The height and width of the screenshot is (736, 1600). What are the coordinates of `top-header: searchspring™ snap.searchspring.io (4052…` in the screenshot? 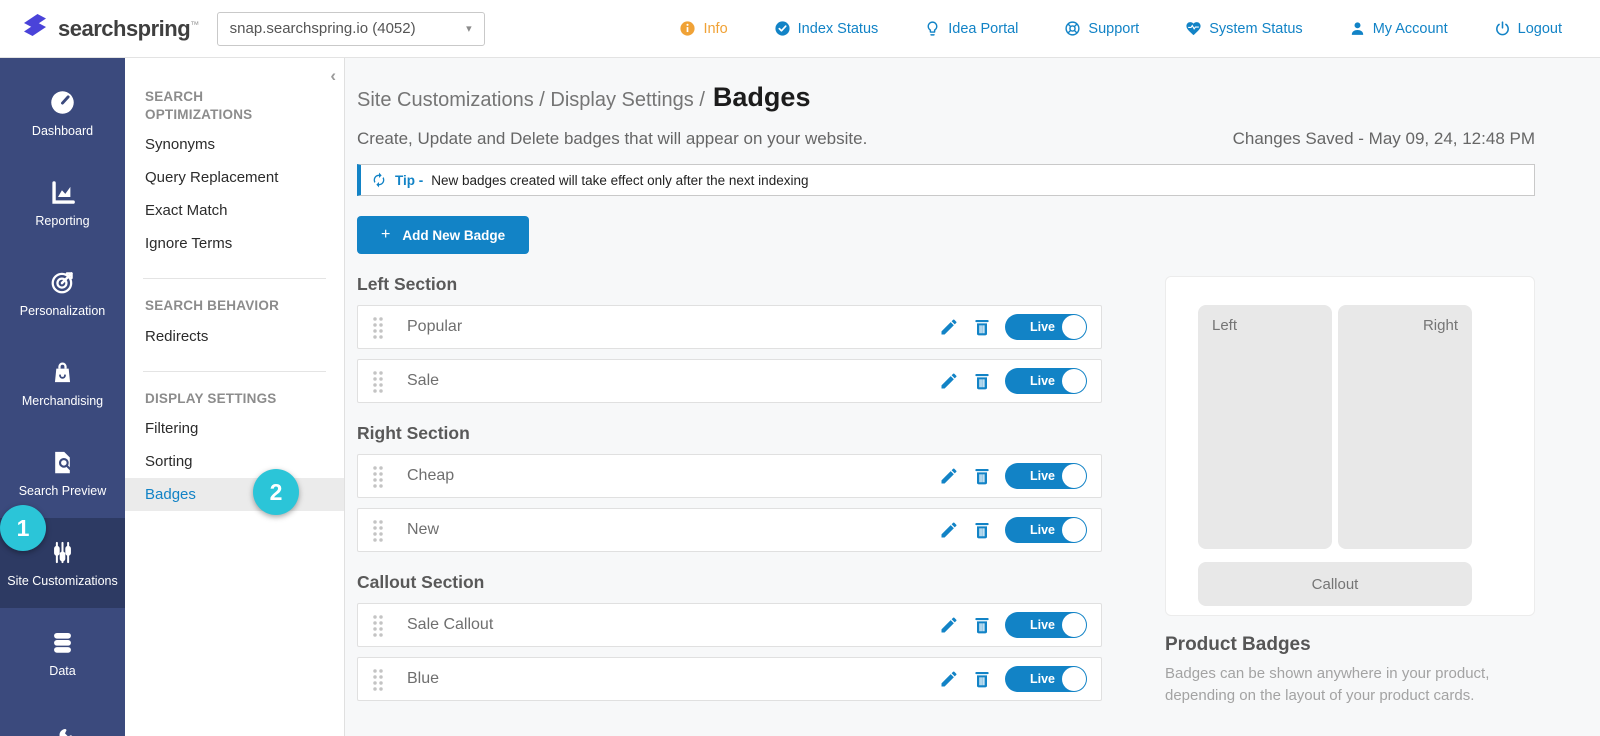 It's located at (800, 29).